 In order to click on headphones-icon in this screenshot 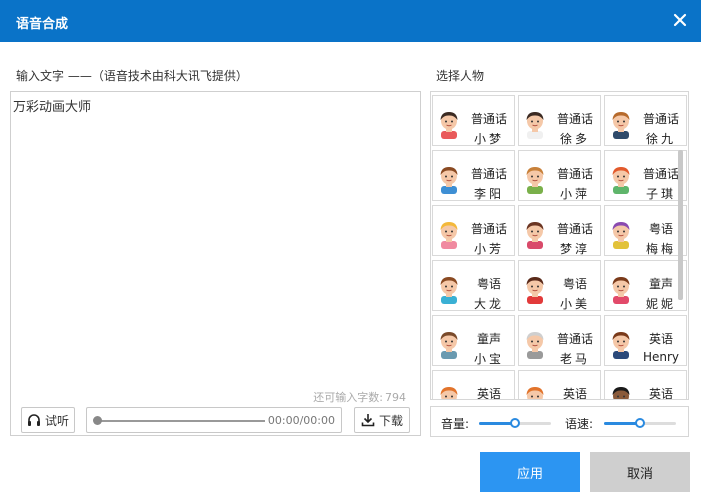, I will do `click(33, 420)`.